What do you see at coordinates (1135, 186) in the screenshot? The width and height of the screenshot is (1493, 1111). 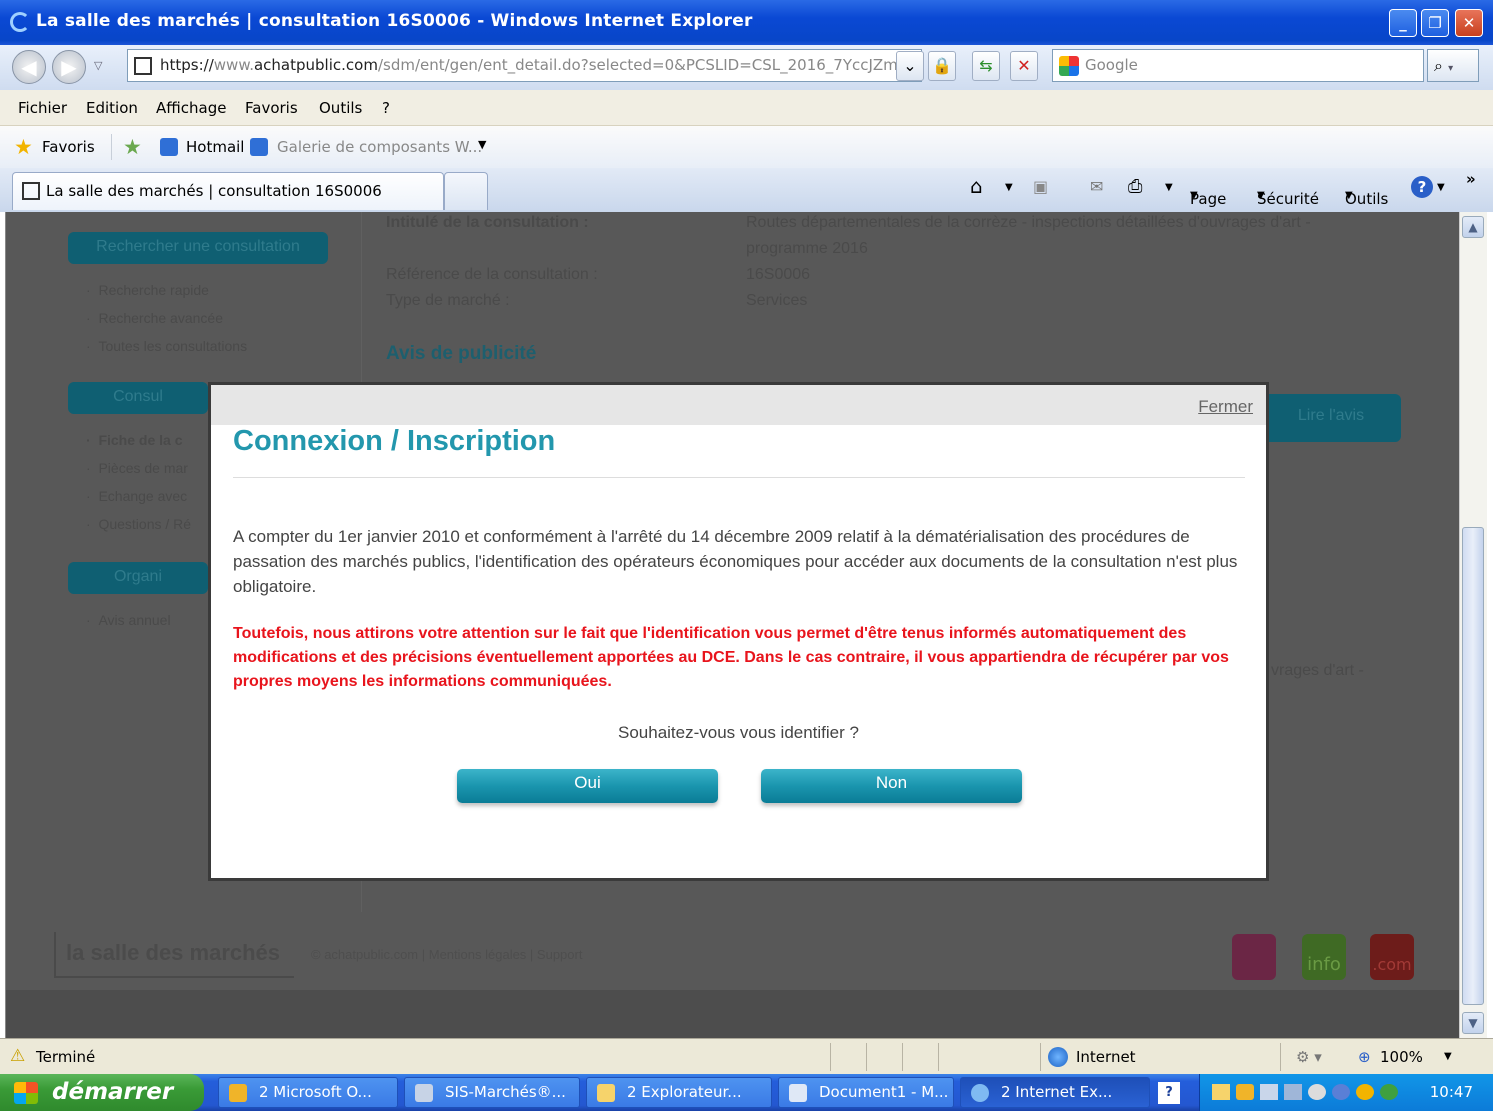 I see `print-icon: ⎙` at bounding box center [1135, 186].